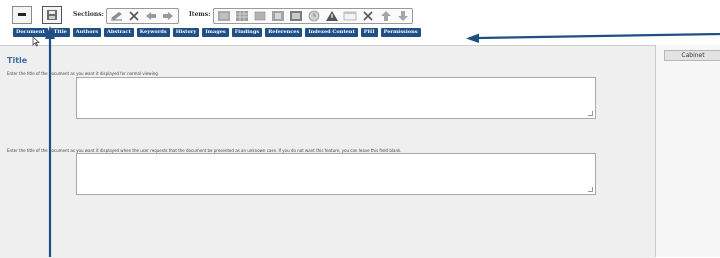 The height and width of the screenshot is (258, 720). I want to click on cabinet-panel: Cabinet, so click(687, 151).